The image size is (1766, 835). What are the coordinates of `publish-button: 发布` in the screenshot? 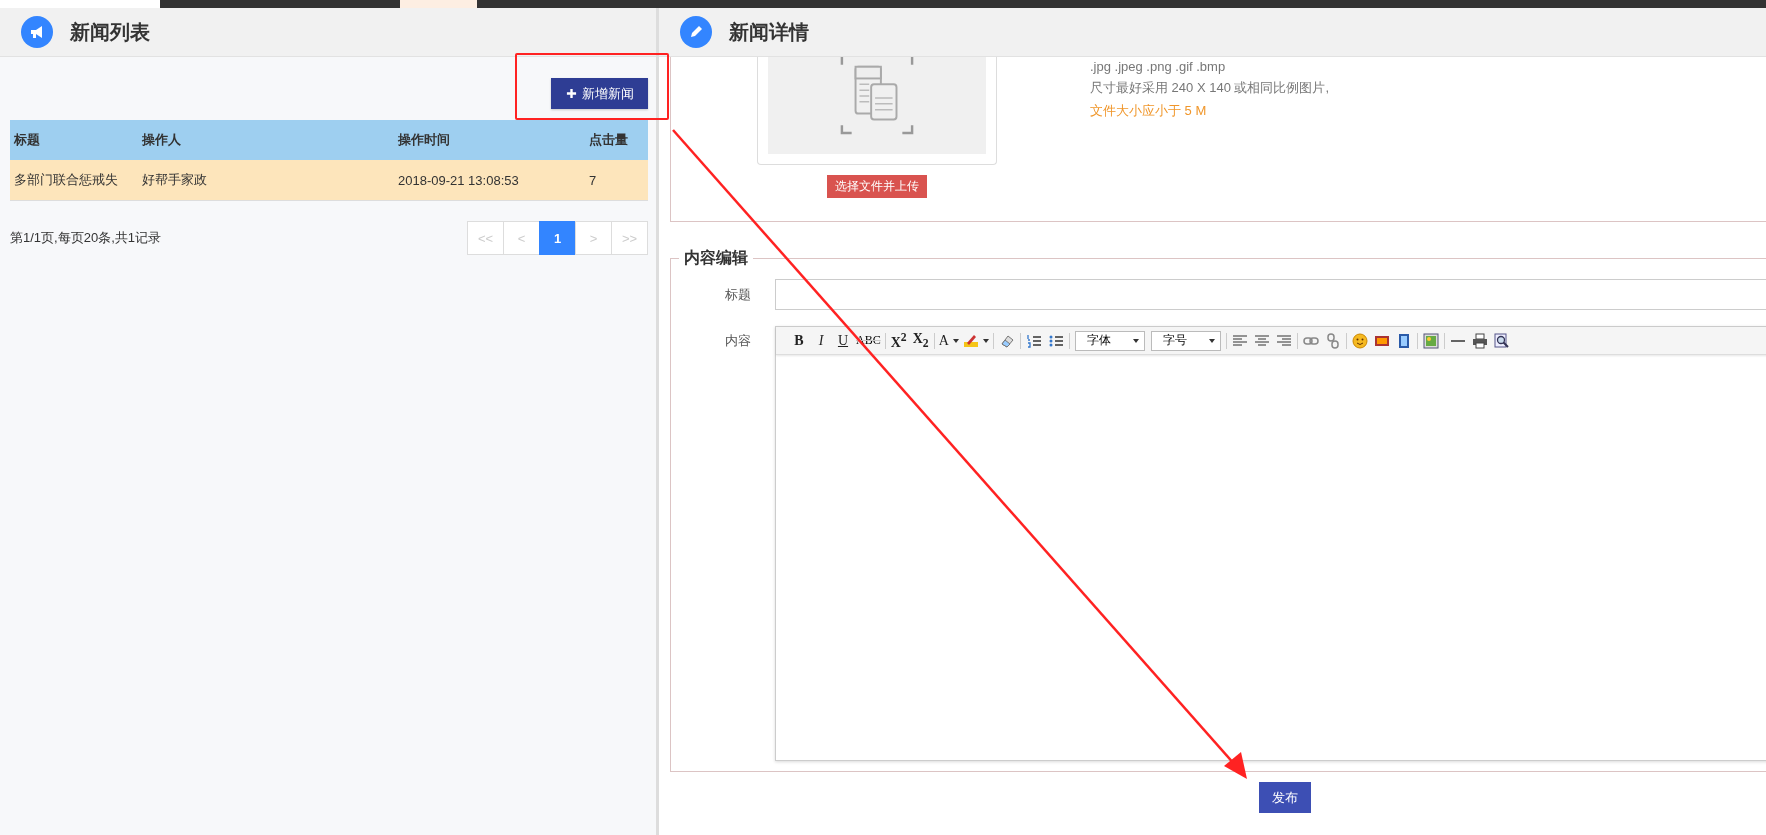 It's located at (1285, 797).